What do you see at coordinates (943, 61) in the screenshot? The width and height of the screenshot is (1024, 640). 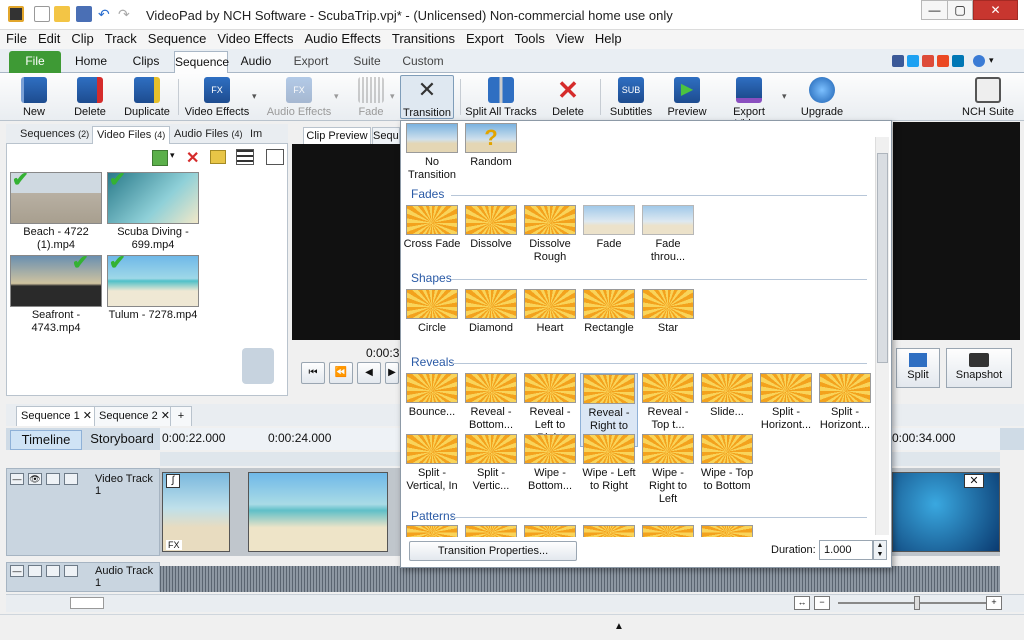 I see `stumbleupon-icon` at bounding box center [943, 61].